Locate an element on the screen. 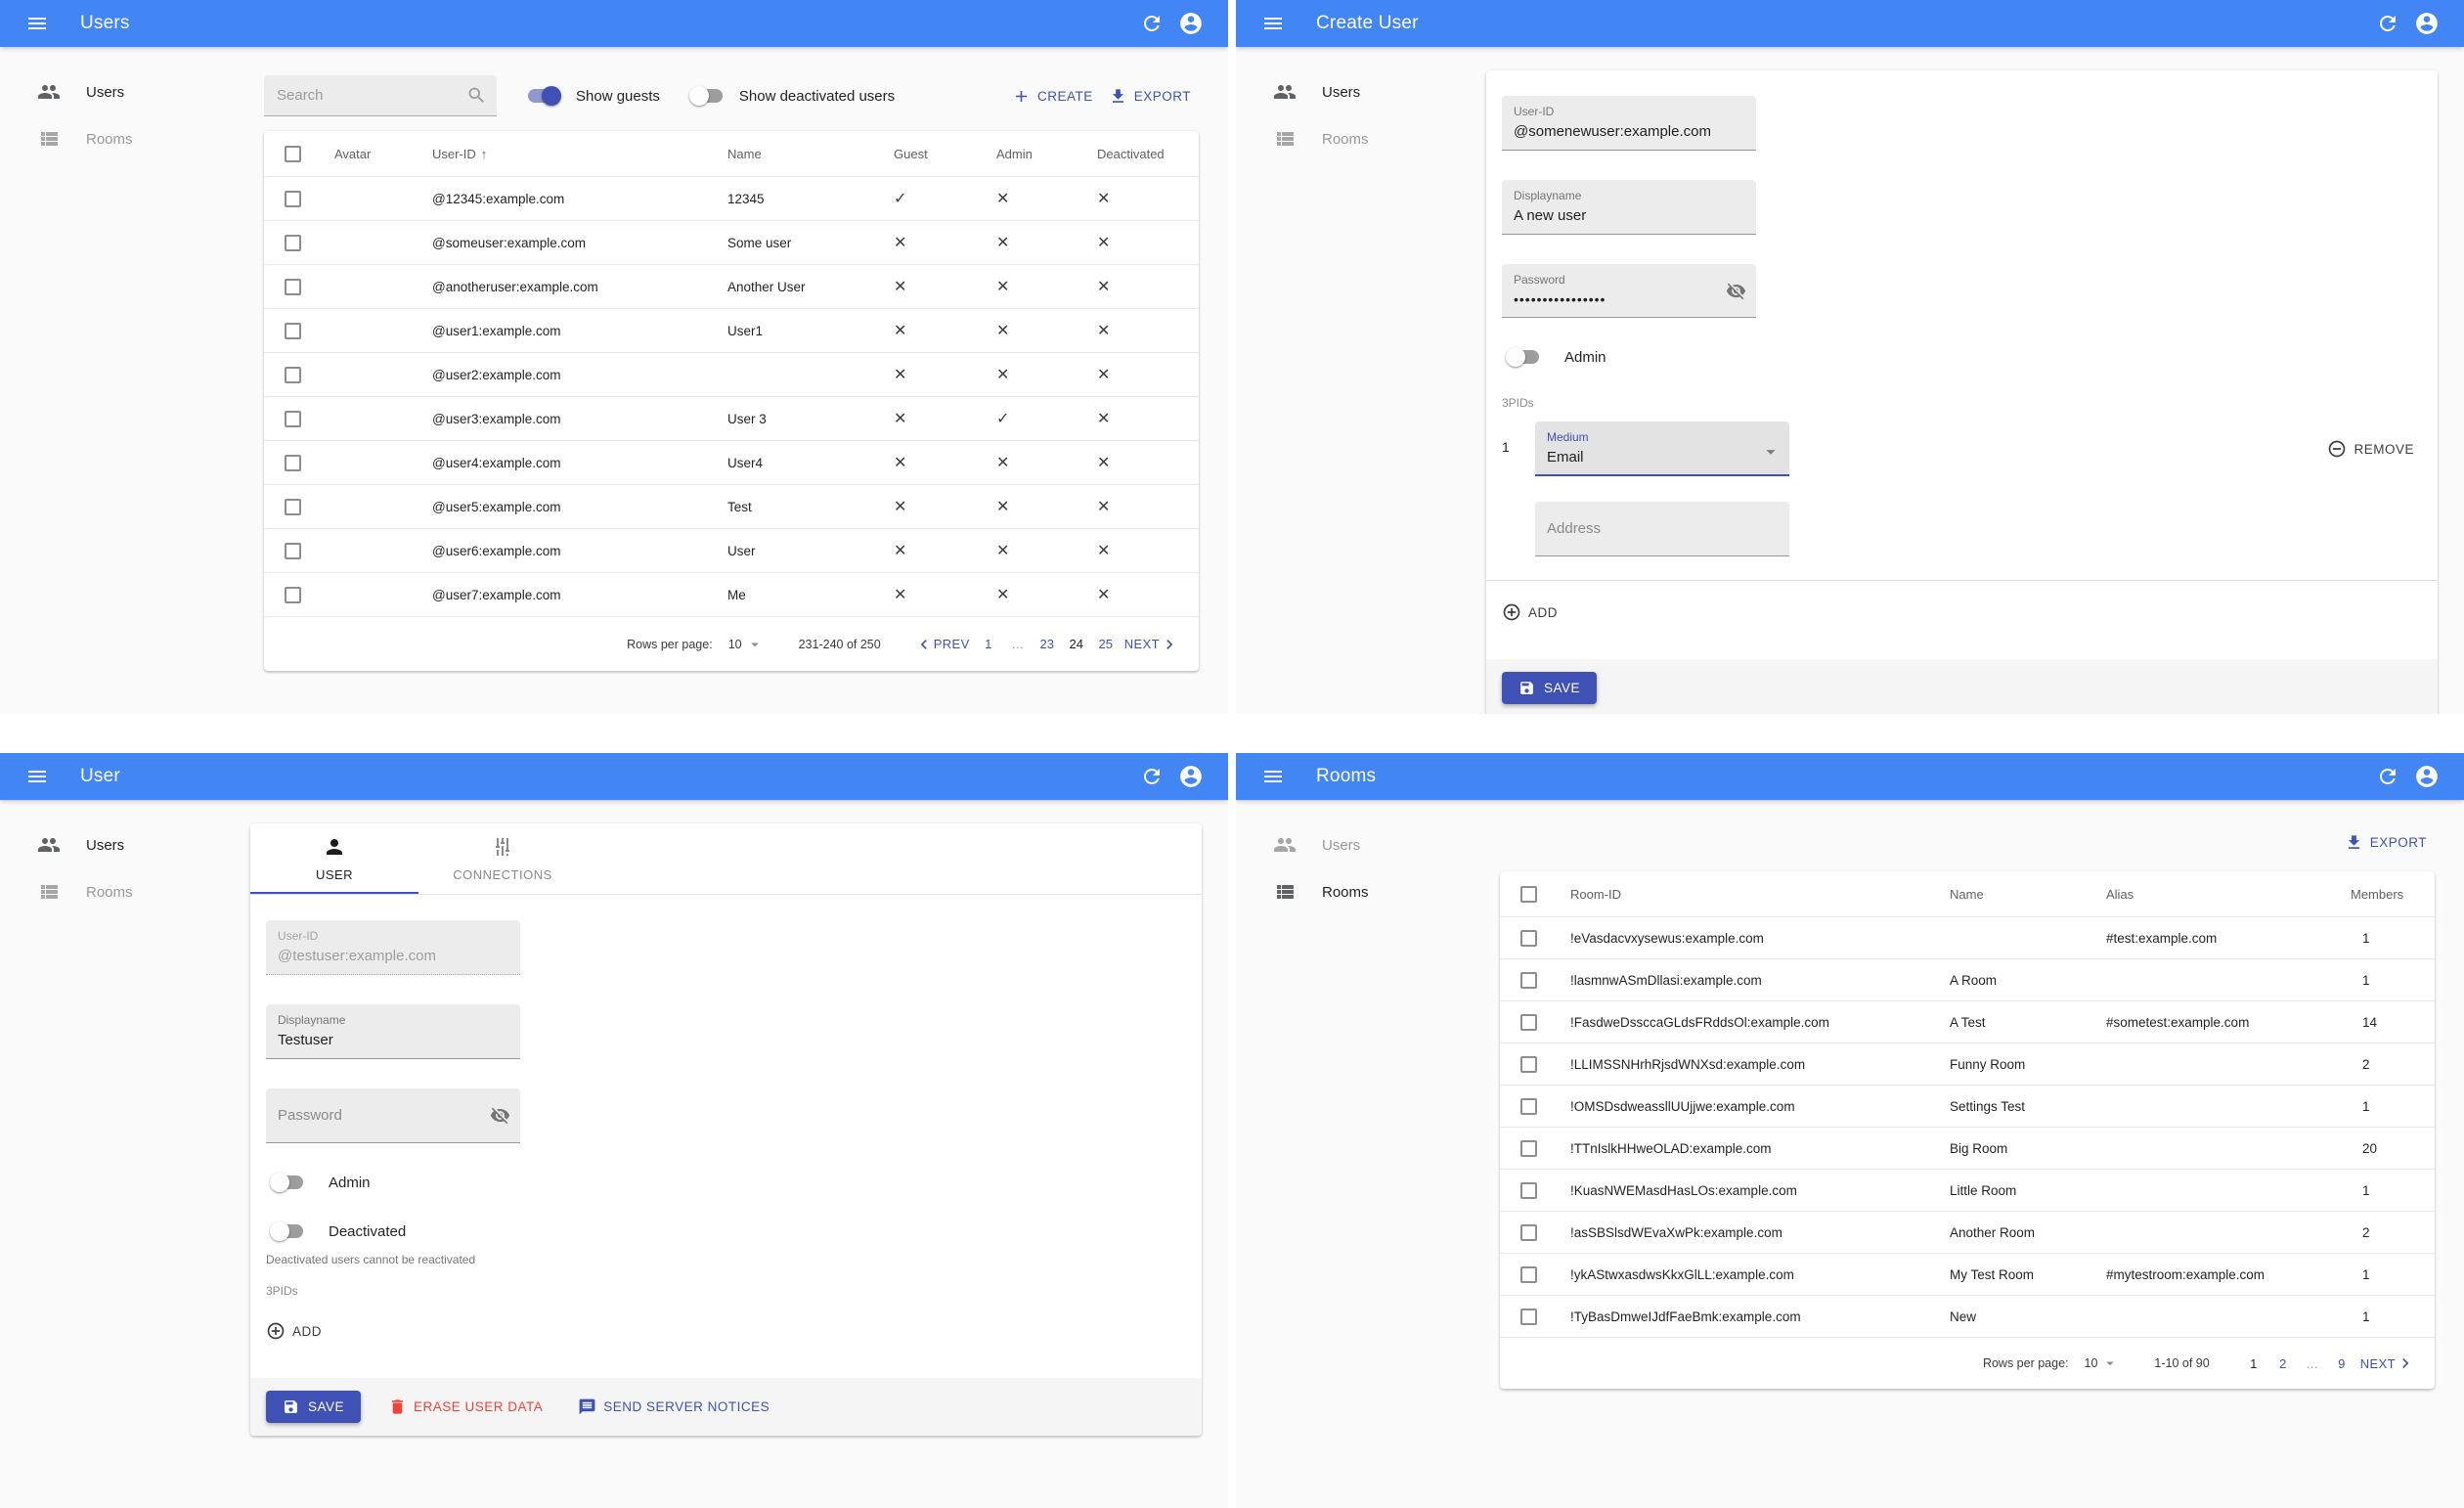  room-table-row: !TyBasDmweIJdfFaeBmk:example.com New 1 is located at coordinates (1967, 1317).